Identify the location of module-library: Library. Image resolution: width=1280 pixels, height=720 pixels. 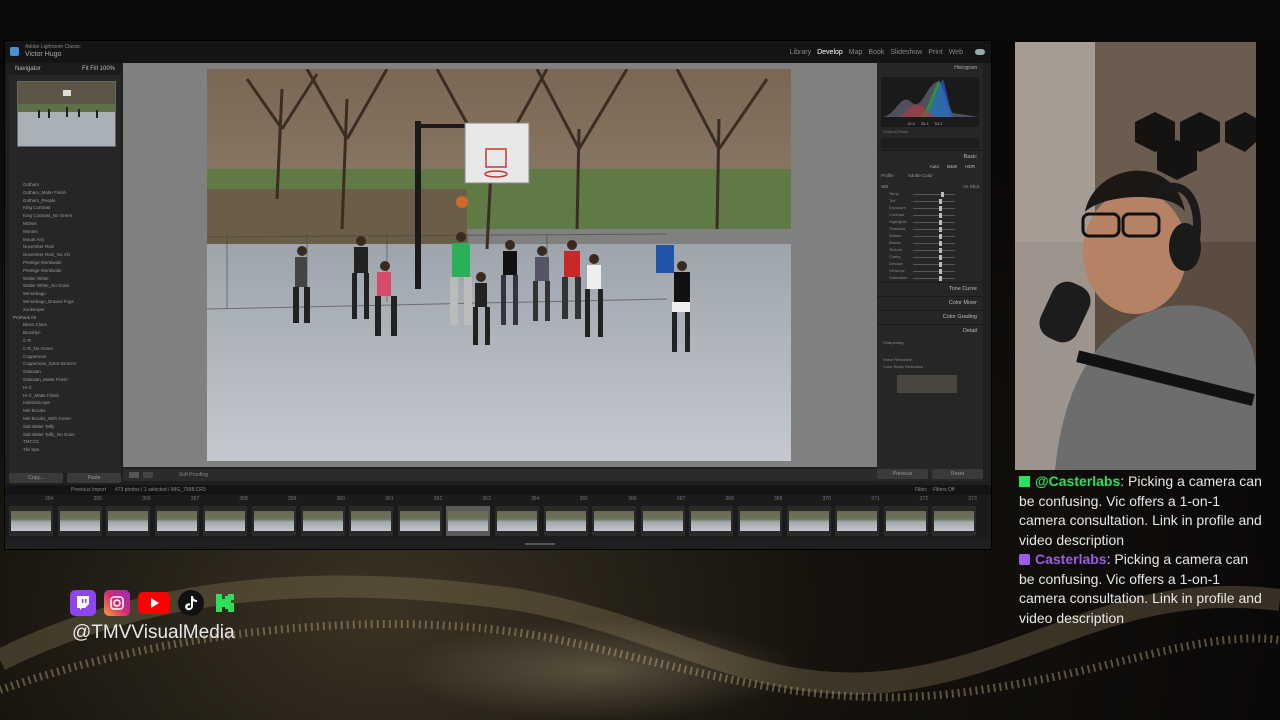
(800, 52).